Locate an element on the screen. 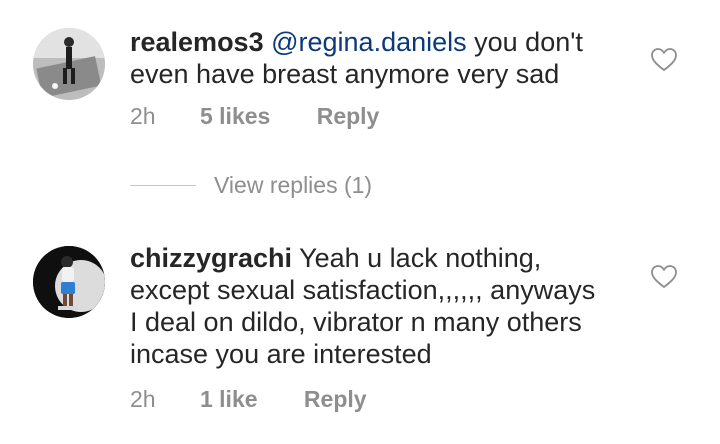 Image resolution: width=720 pixels, height=444 pixels. comment-text-line: Yeah u lack nothing, is located at coordinates (417, 258).